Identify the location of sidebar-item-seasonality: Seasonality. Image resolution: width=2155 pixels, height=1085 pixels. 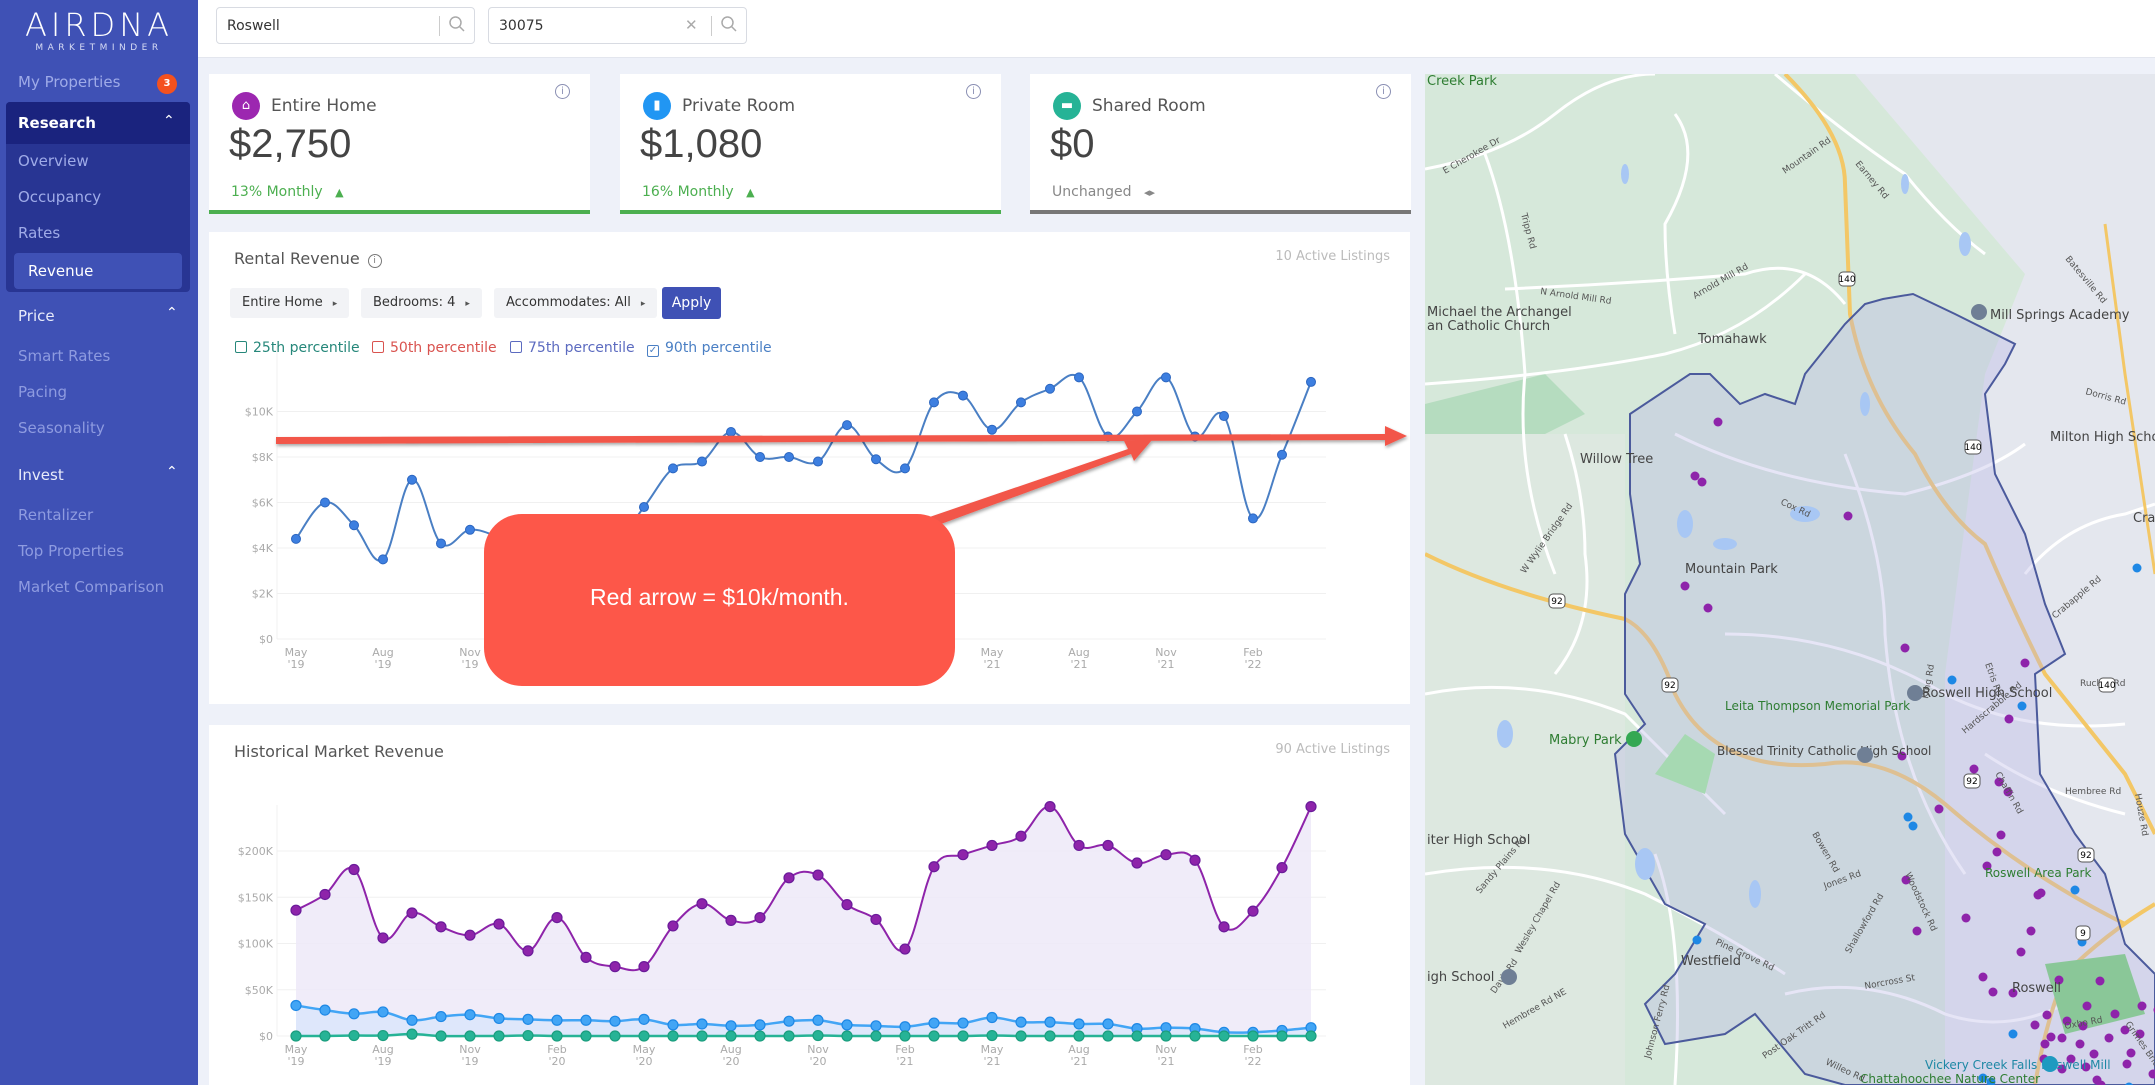
(61, 428).